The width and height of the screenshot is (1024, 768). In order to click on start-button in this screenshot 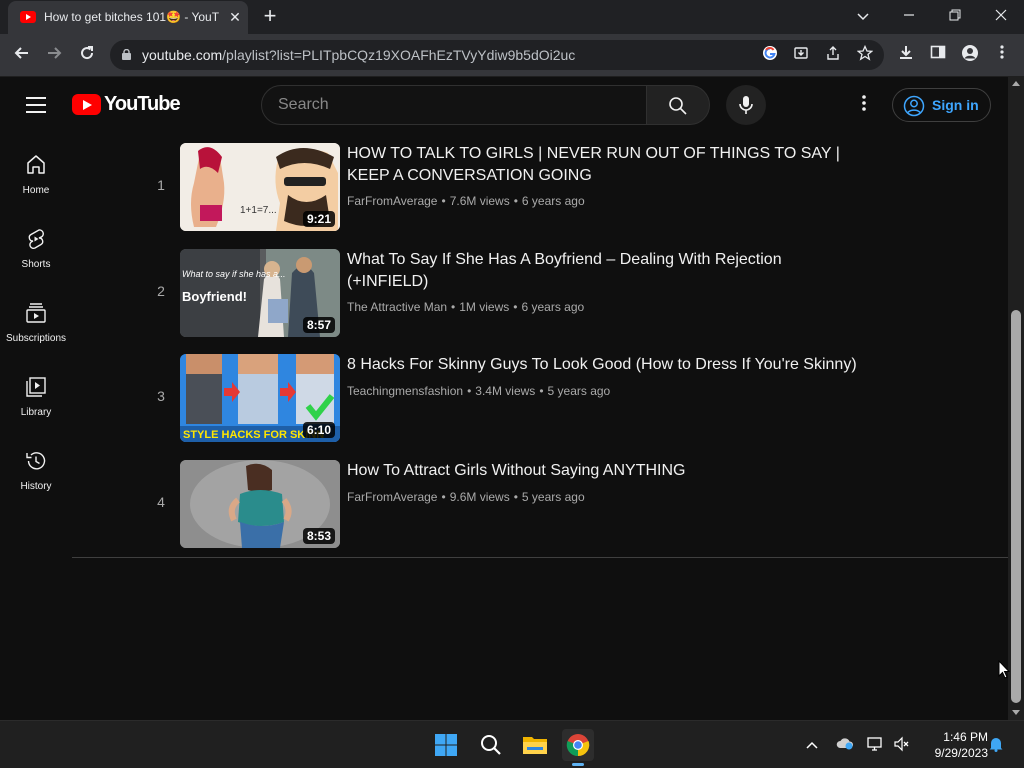, I will do `click(446, 745)`.